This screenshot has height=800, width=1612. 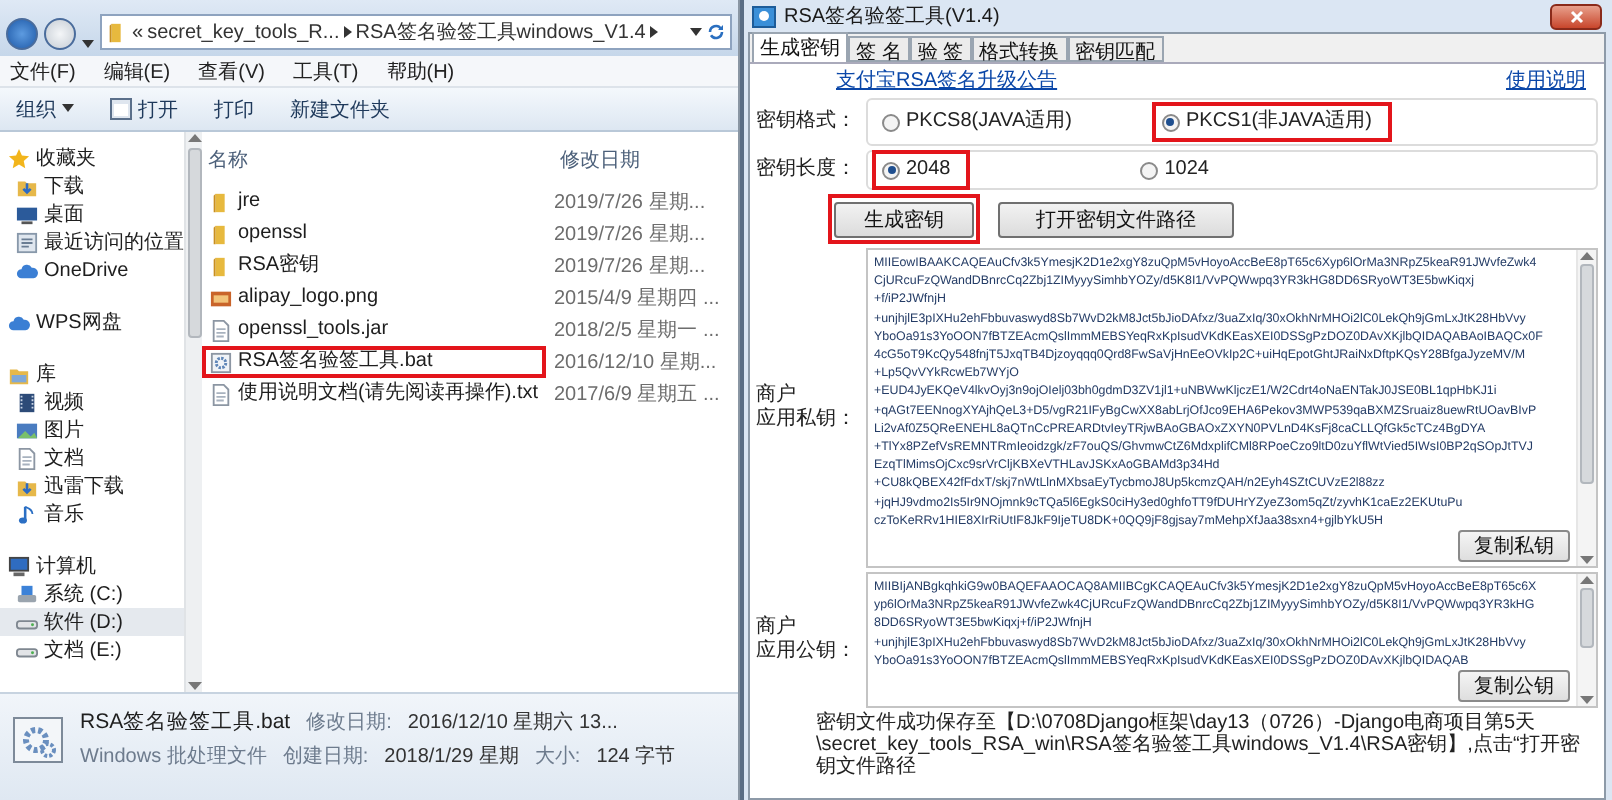 I want to click on close-button, so click(x=1576, y=16).